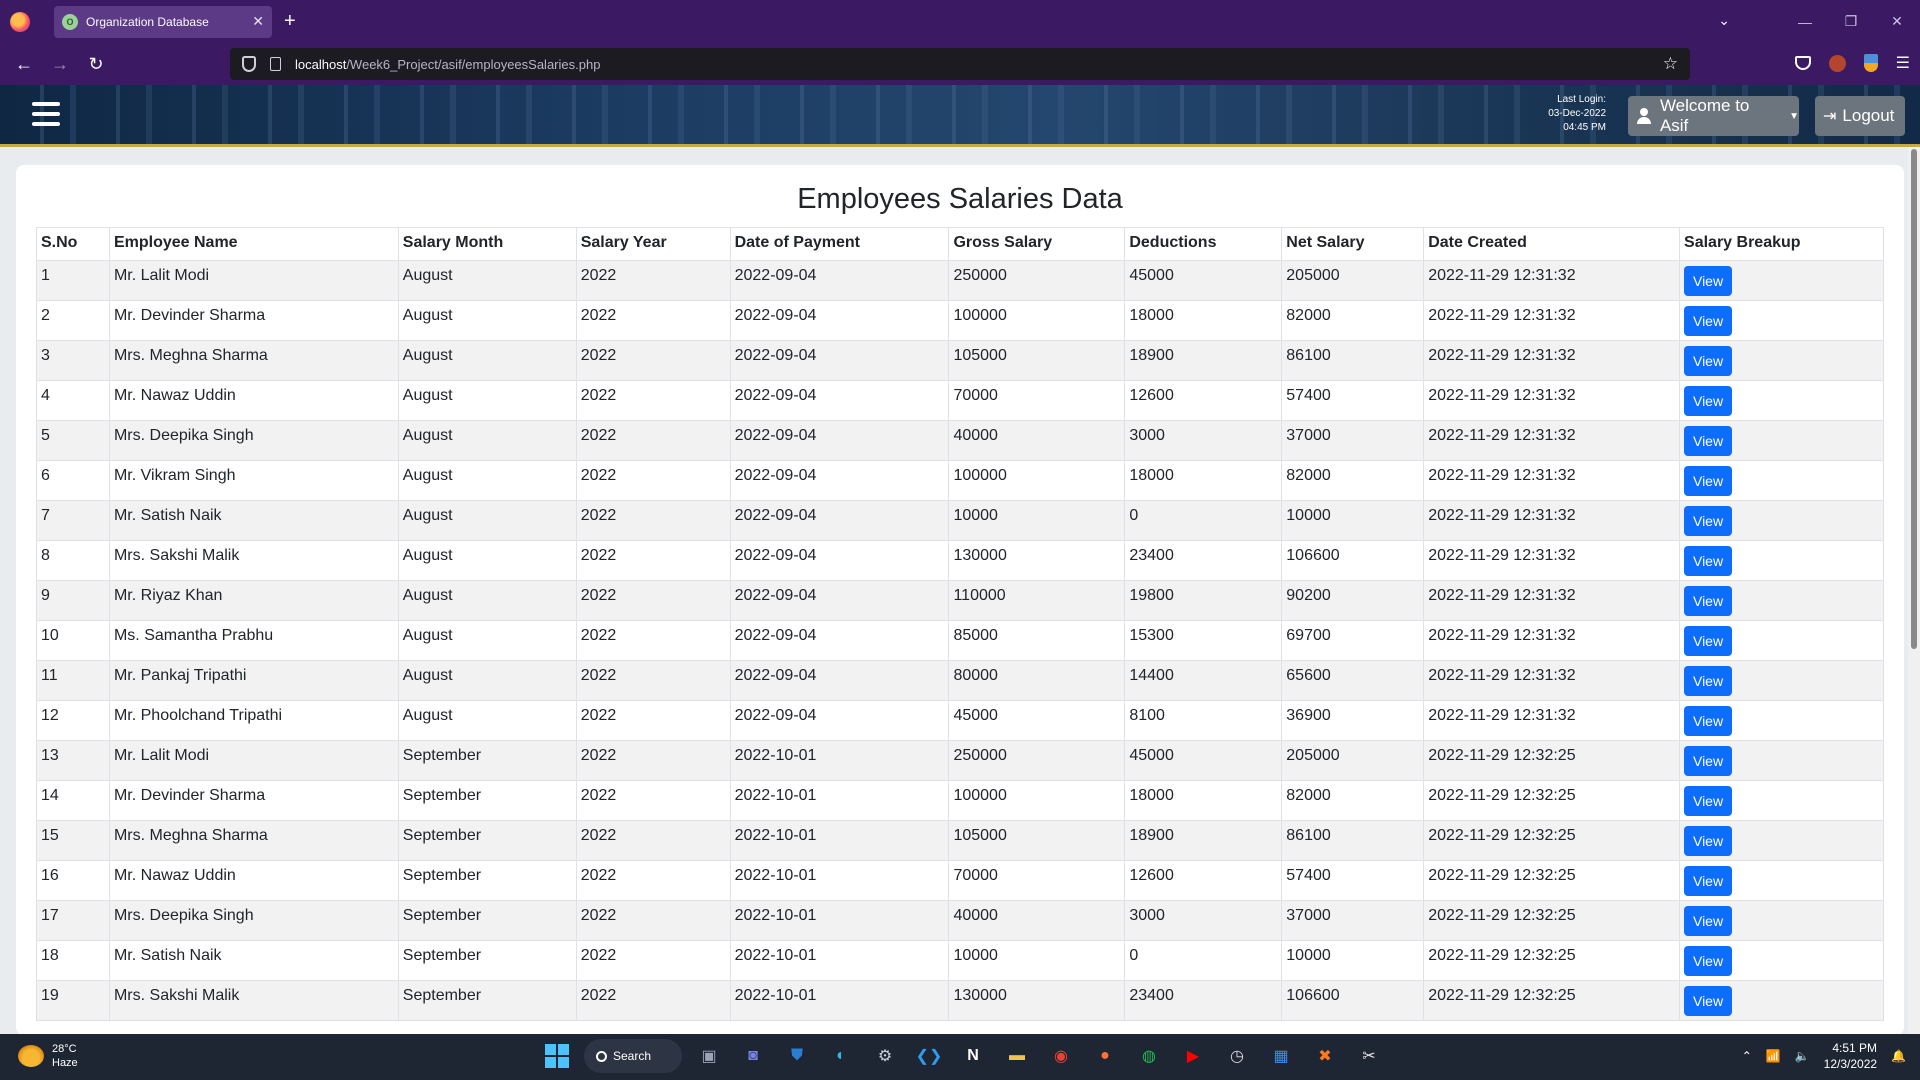  Describe the element at coordinates (1802, 63) in the screenshot. I see `pocket-icon` at that location.